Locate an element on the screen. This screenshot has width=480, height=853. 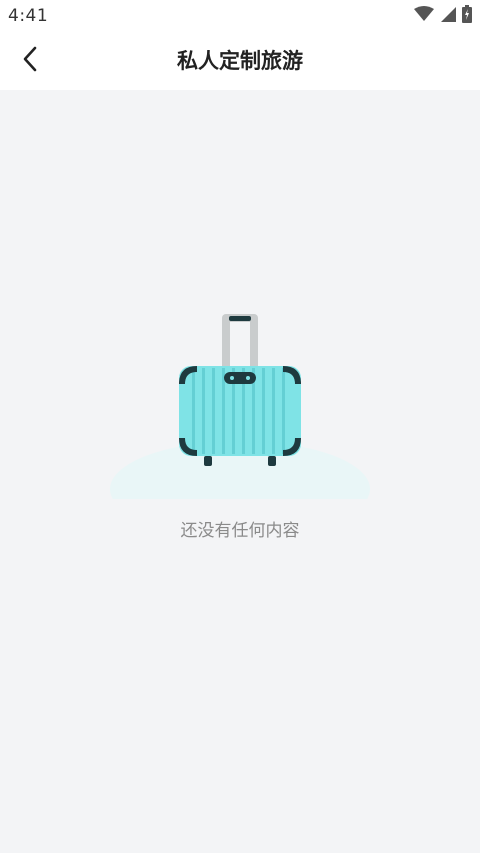
battery-icon is located at coordinates (467, 16).